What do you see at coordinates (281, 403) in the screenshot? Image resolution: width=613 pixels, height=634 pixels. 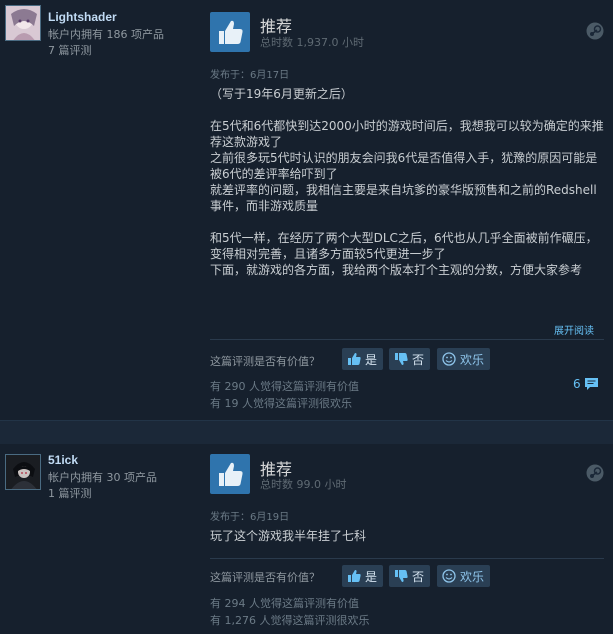 I see `funny-count: 有 19 人觉得这篇评测很欢乐` at bounding box center [281, 403].